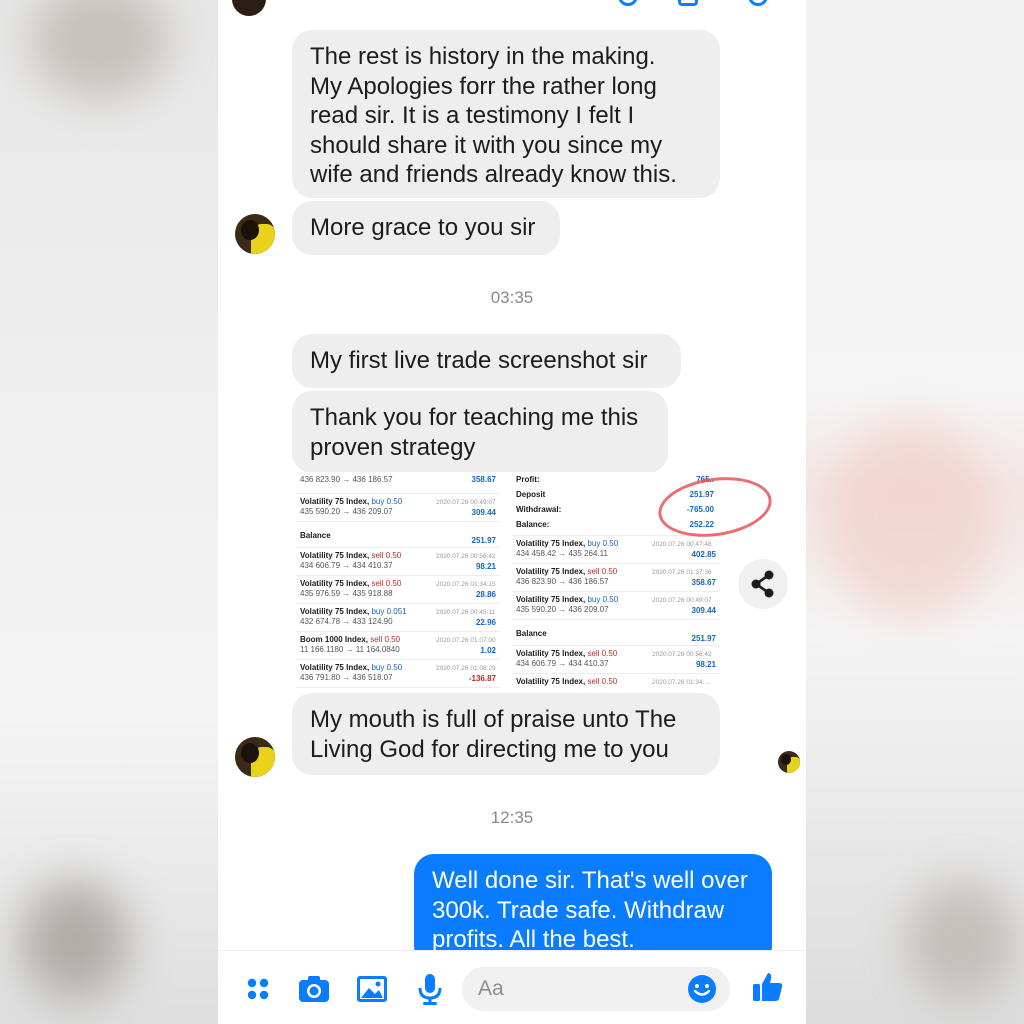  What do you see at coordinates (562, 581) in the screenshot?
I see `trade-prices: 436 823.90 → 436 186.57` at bounding box center [562, 581].